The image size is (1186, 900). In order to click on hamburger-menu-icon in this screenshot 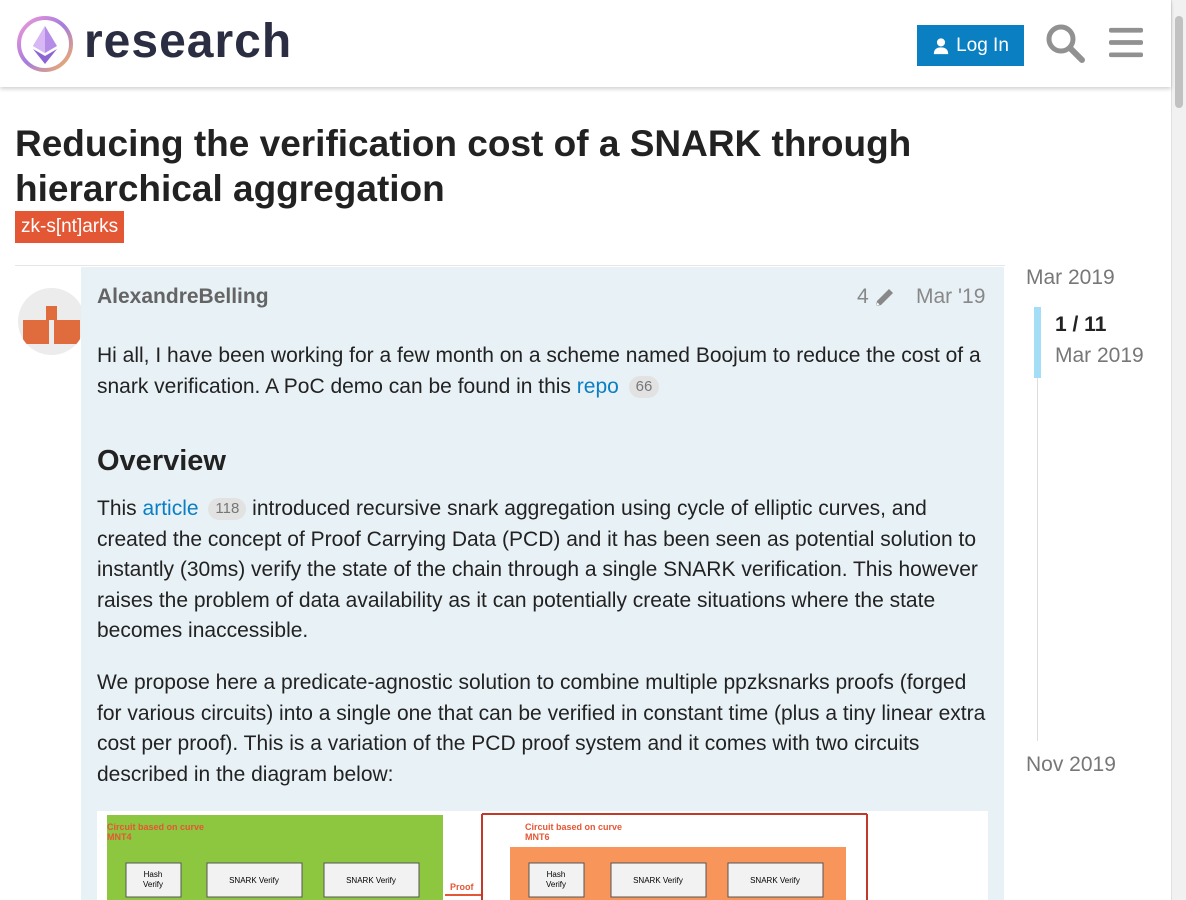, I will do `click(1126, 43)`.